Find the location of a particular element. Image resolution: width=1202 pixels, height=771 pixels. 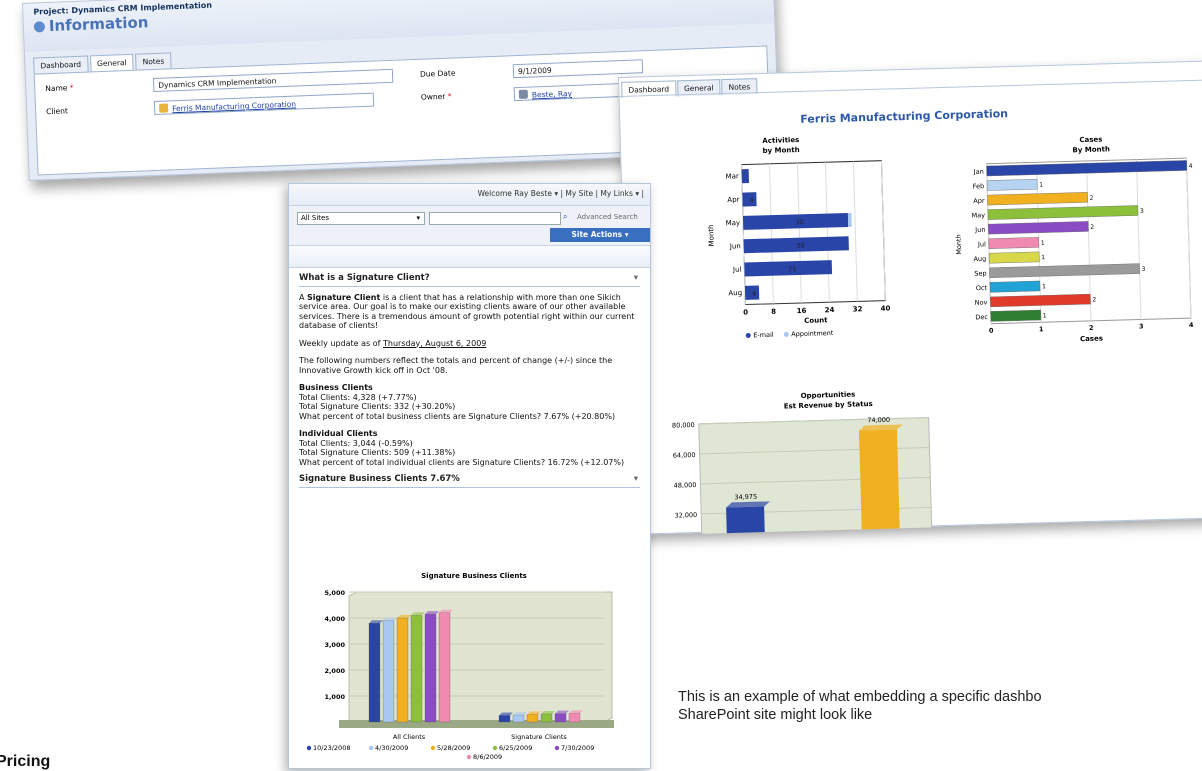

web-part-title: Signature Business Clients 7.67% ▾ is located at coordinates (469, 481).